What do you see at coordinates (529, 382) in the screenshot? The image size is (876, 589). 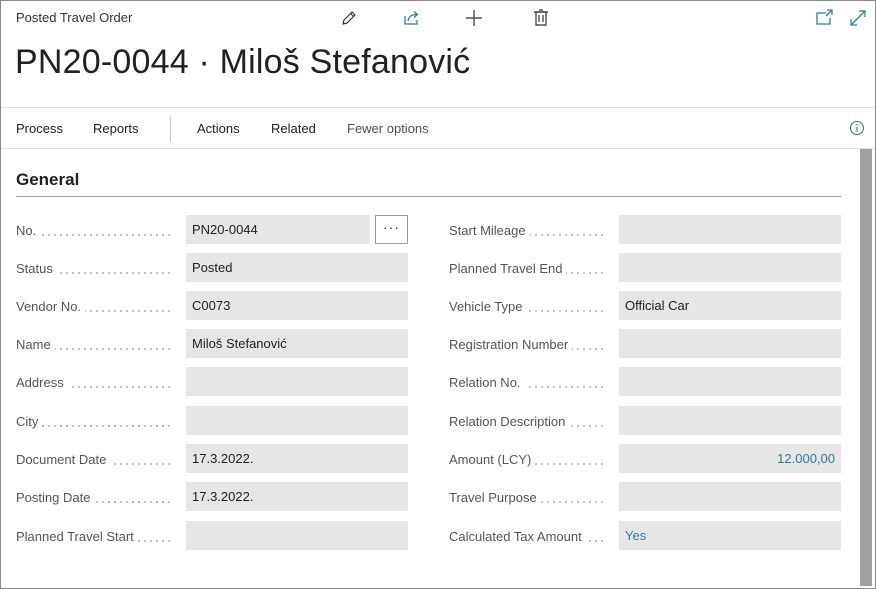 I see `label-relation-no: Relation No.` at bounding box center [529, 382].